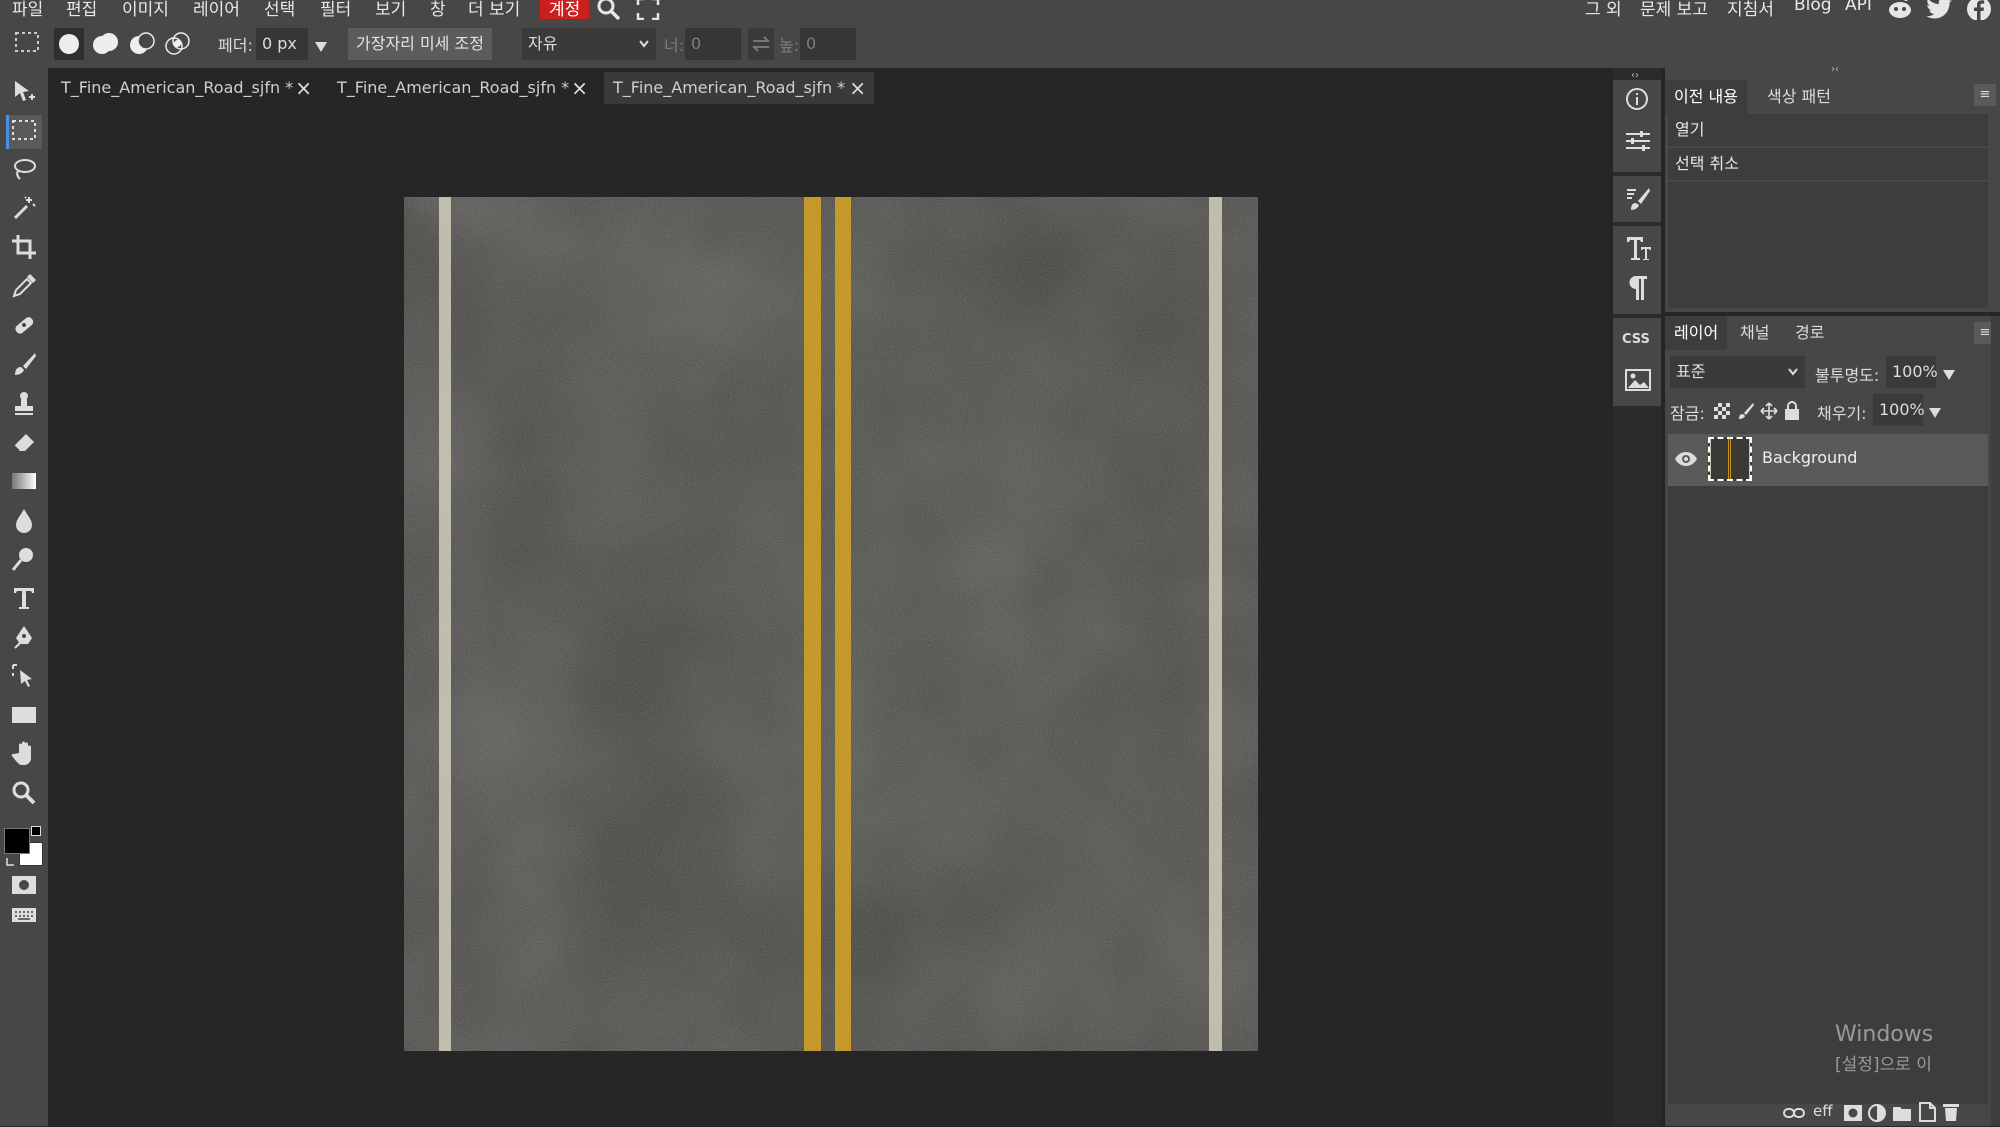  I want to click on layer-effects-icon: eff, so click(1823, 1111).